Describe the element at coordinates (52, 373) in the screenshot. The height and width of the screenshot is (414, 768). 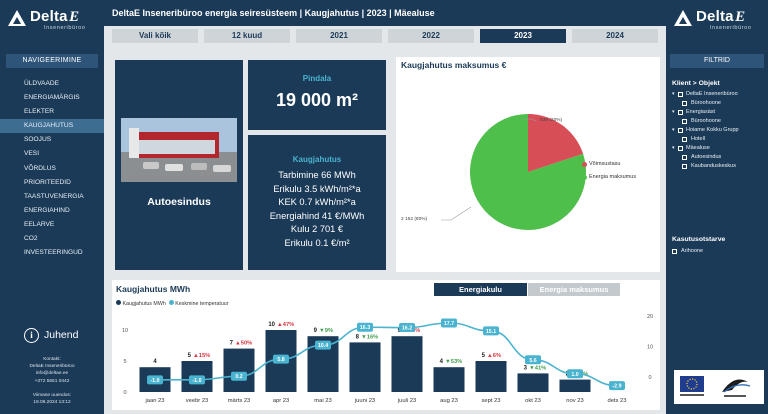
I see `contact-email: info@deltae.ee` at that location.